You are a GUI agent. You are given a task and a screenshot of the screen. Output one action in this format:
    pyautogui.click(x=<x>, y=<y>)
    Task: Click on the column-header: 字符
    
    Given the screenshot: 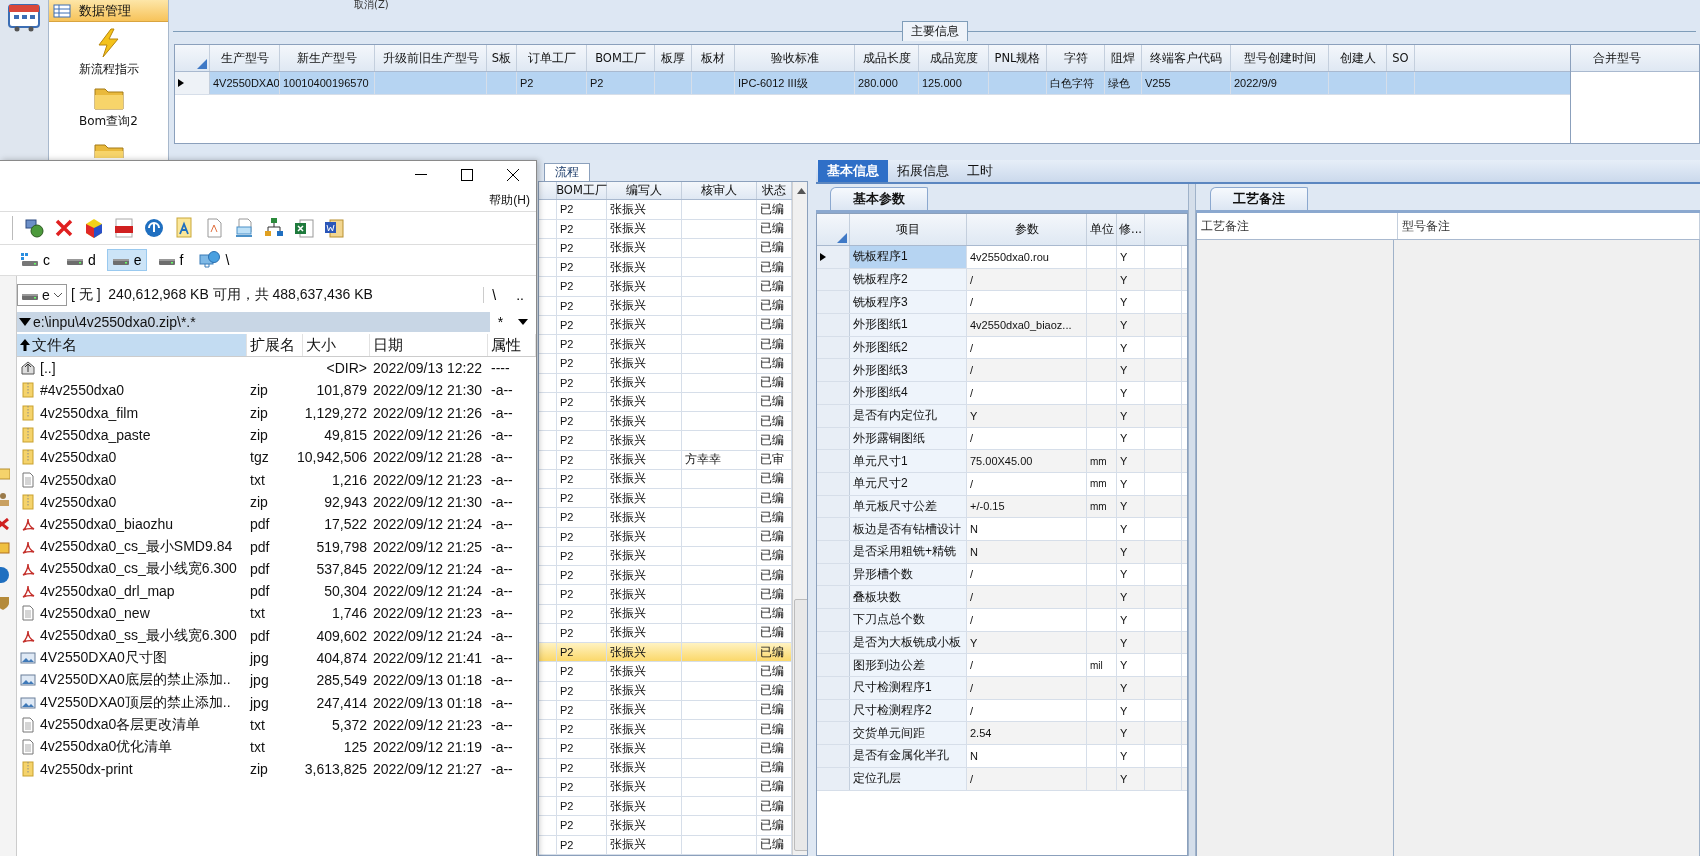 What is the action you would take?
    pyautogui.click(x=1076, y=58)
    